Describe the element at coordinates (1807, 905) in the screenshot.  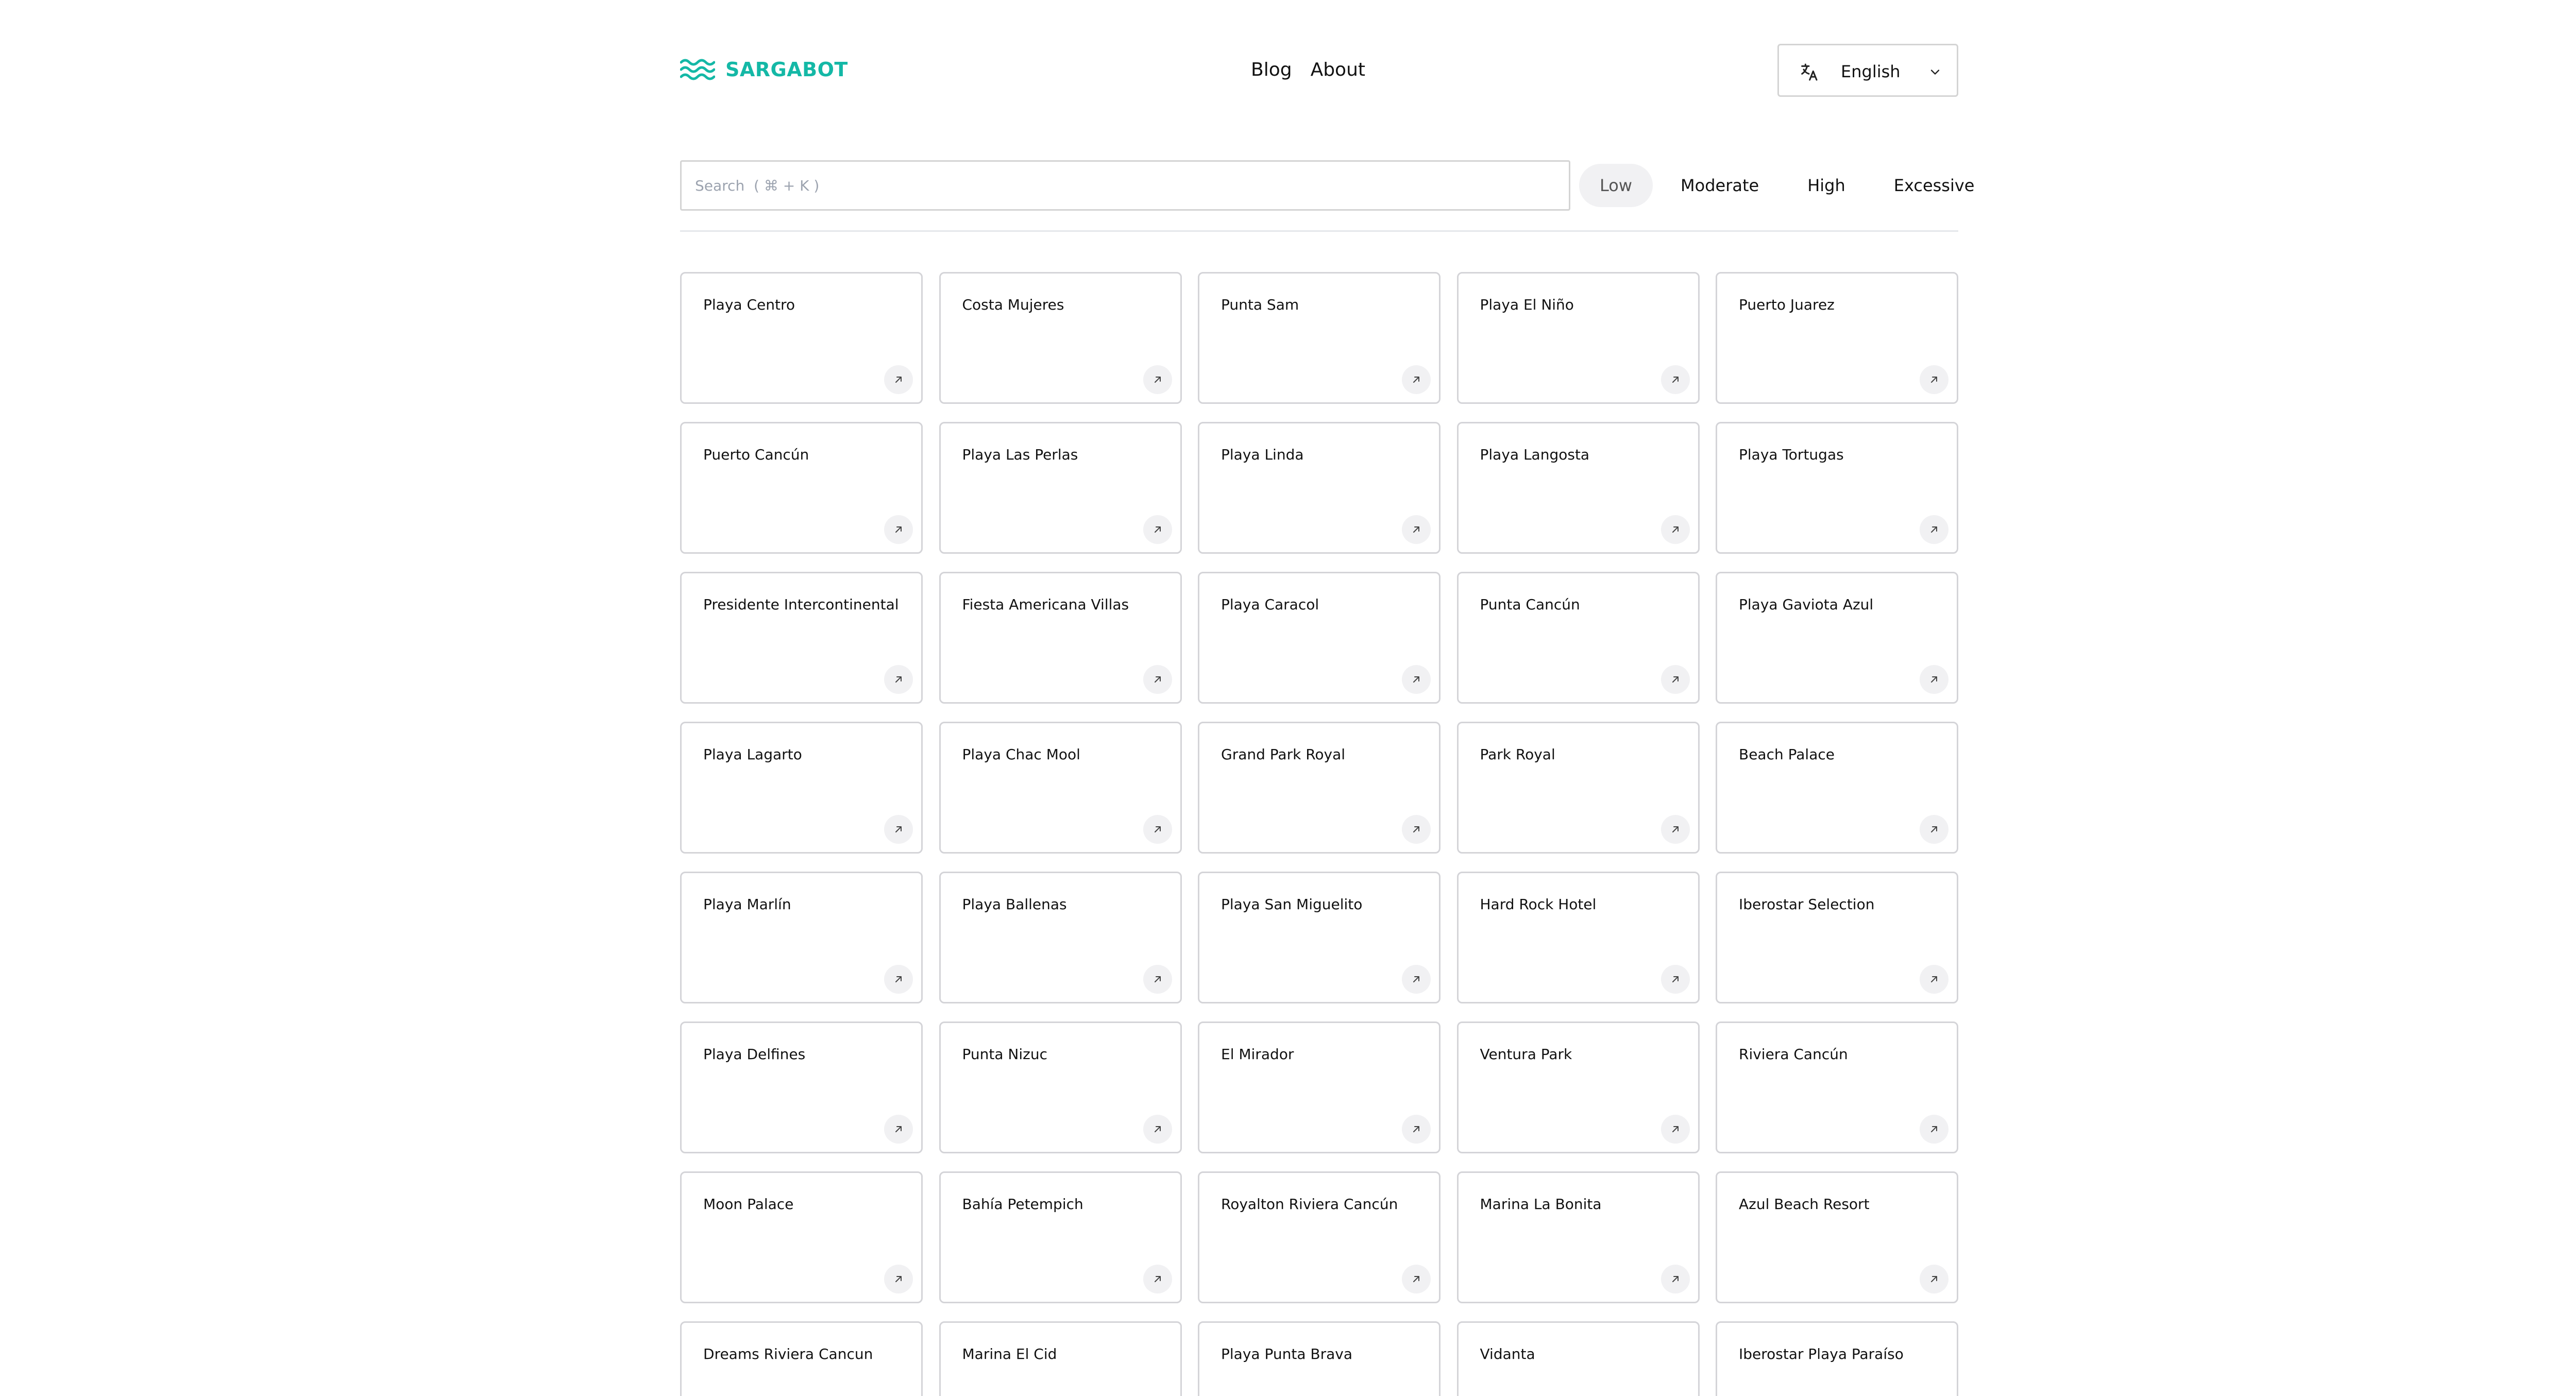
I see `beach-card-name: Iberostar Selection` at that location.